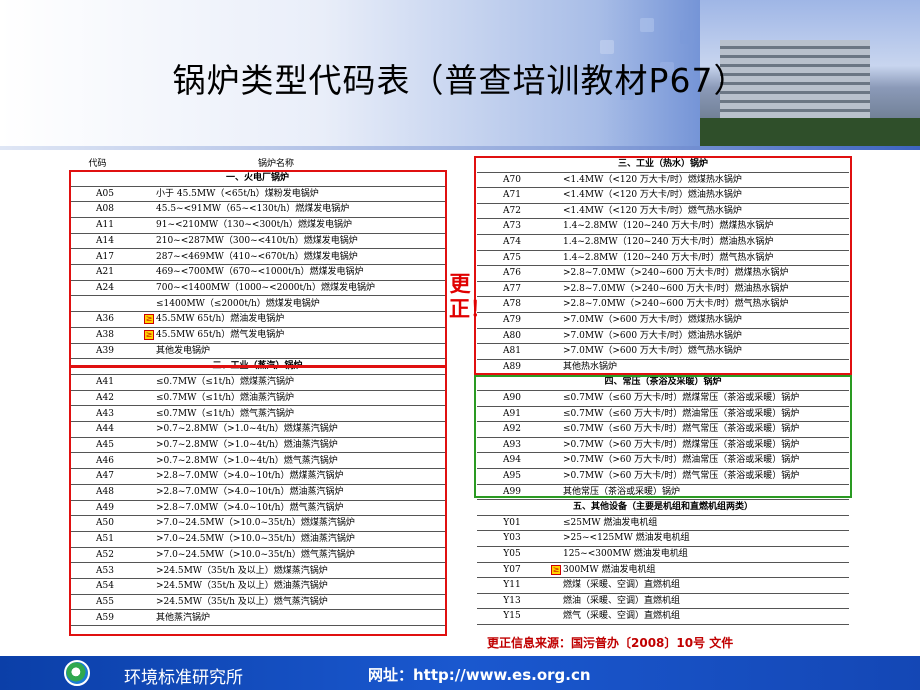 The height and width of the screenshot is (690, 920). I want to click on cell-text: 125~<300MW 燃油发电机组, so click(625, 554).